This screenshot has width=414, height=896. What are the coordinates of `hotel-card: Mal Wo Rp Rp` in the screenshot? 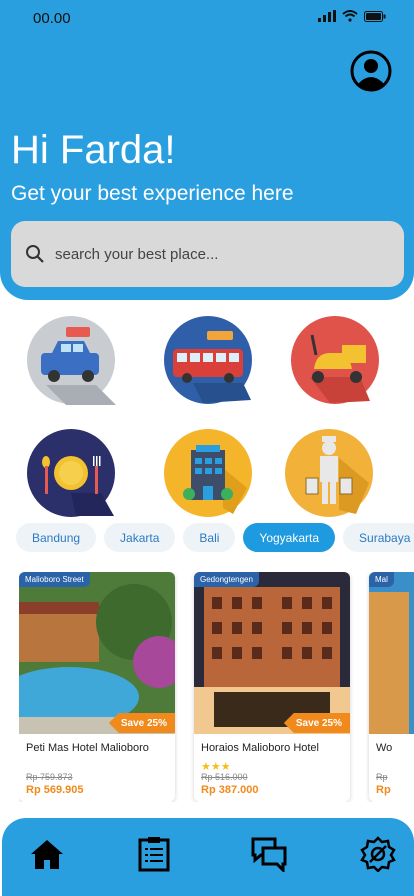 It's located at (391, 687).